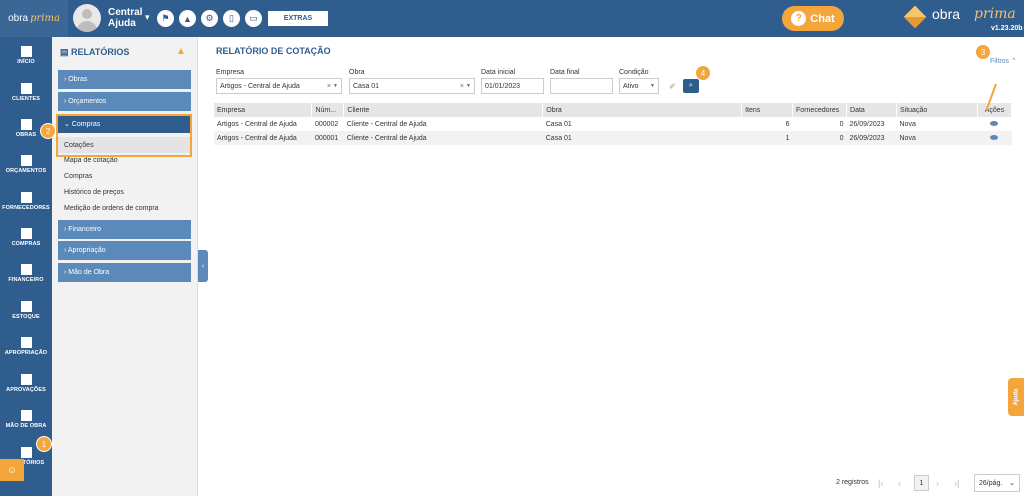  Describe the element at coordinates (87, 18) in the screenshot. I see `avatar` at that location.